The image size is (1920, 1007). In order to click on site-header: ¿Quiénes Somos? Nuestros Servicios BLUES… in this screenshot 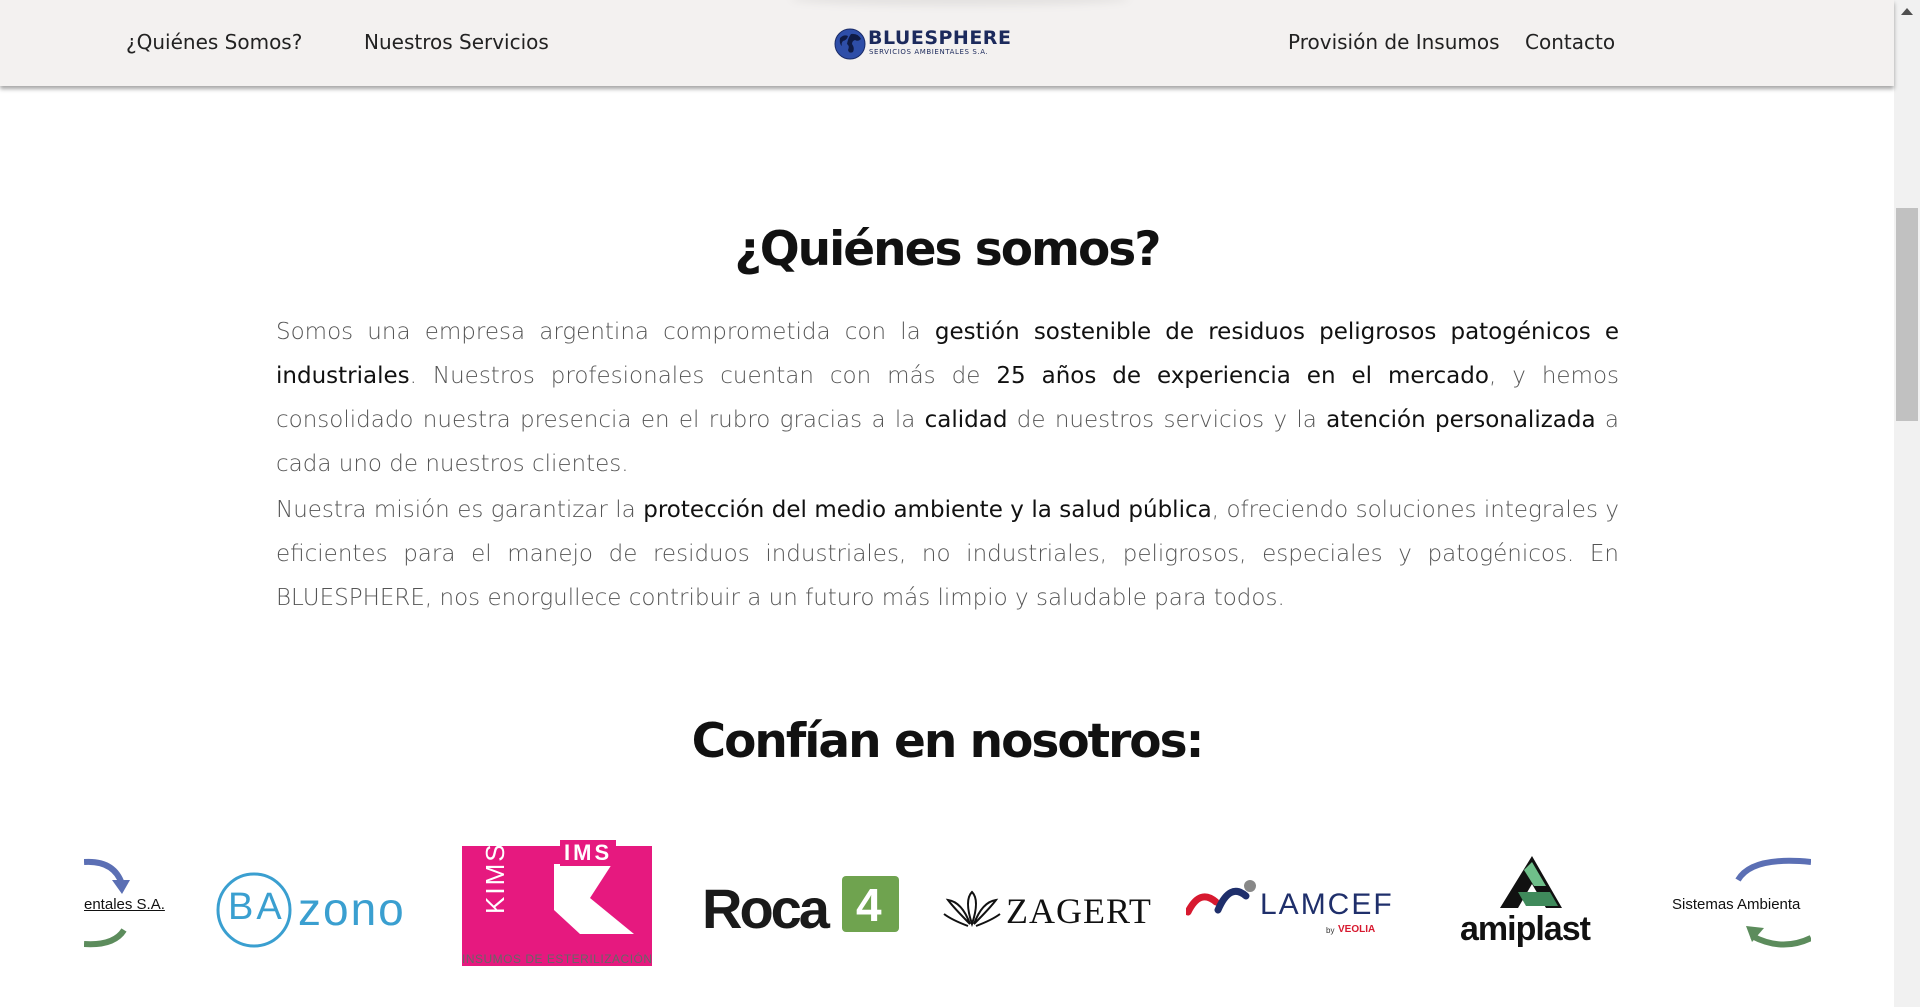, I will do `click(947, 43)`.